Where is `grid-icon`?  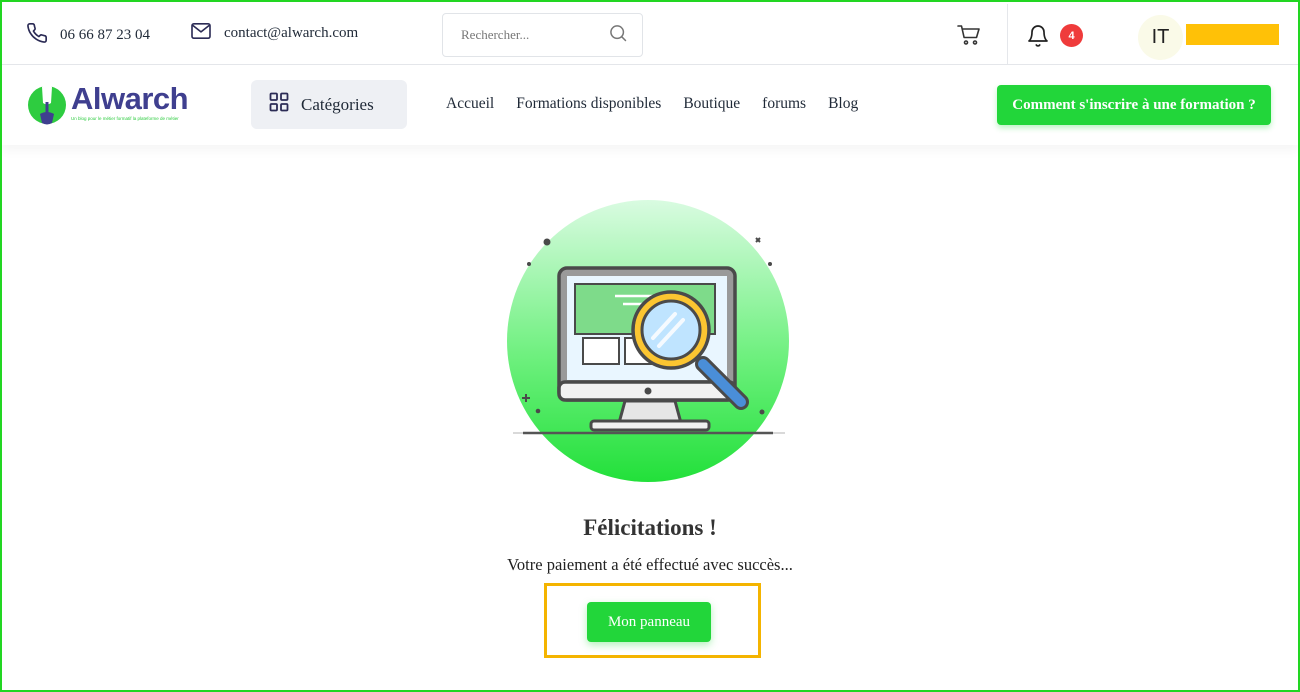
grid-icon is located at coordinates (285, 104).